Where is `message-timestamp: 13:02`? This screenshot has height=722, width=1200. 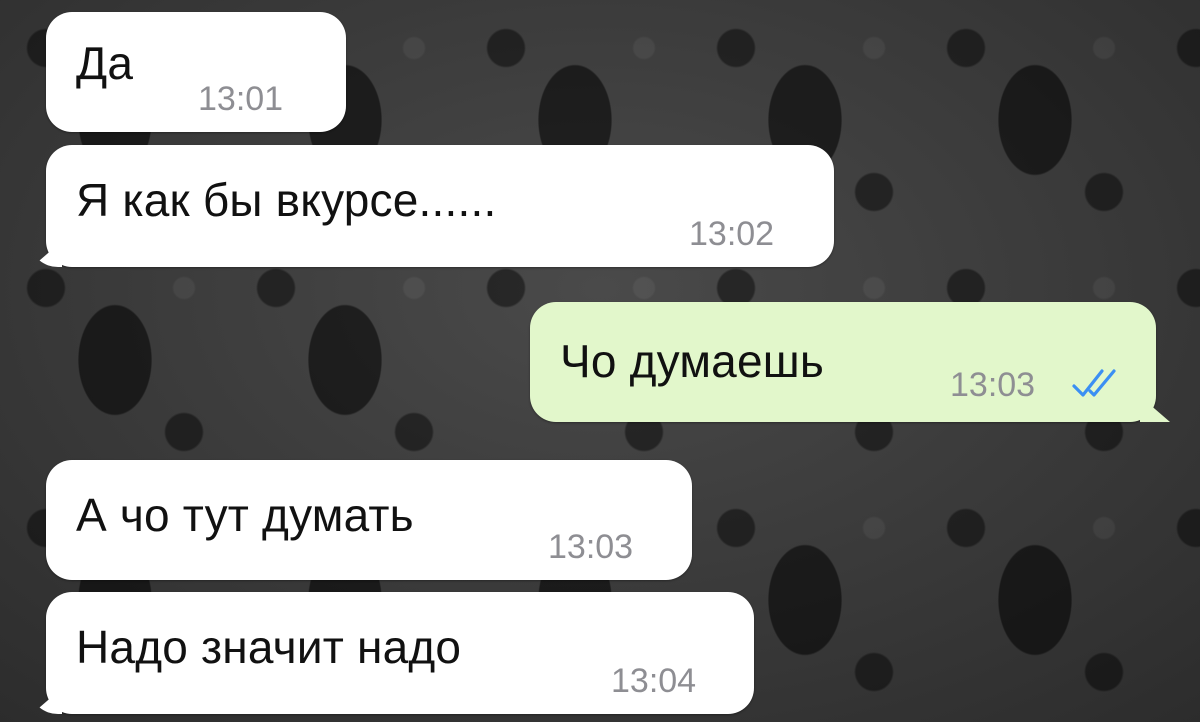
message-timestamp: 13:02 is located at coordinates (732, 234).